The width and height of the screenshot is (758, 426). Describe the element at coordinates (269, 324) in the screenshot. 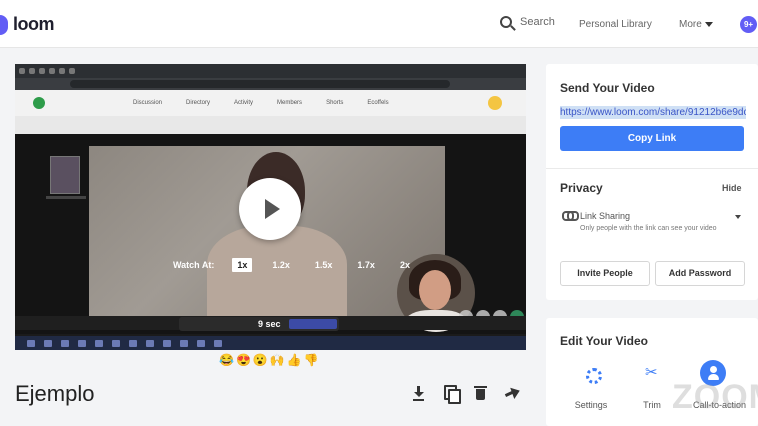

I see `recording-timer: 9 sec` at that location.